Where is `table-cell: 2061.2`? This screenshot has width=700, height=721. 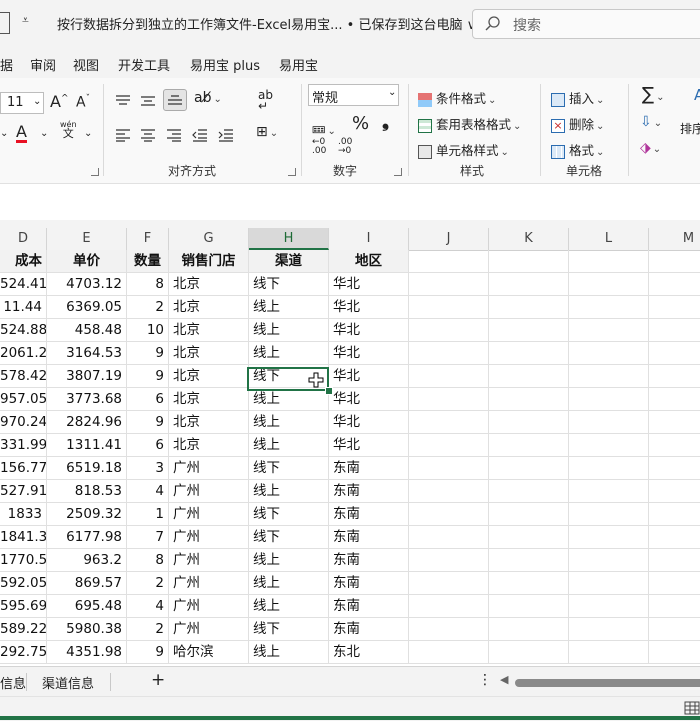 table-cell: 2061.2 is located at coordinates (23, 353).